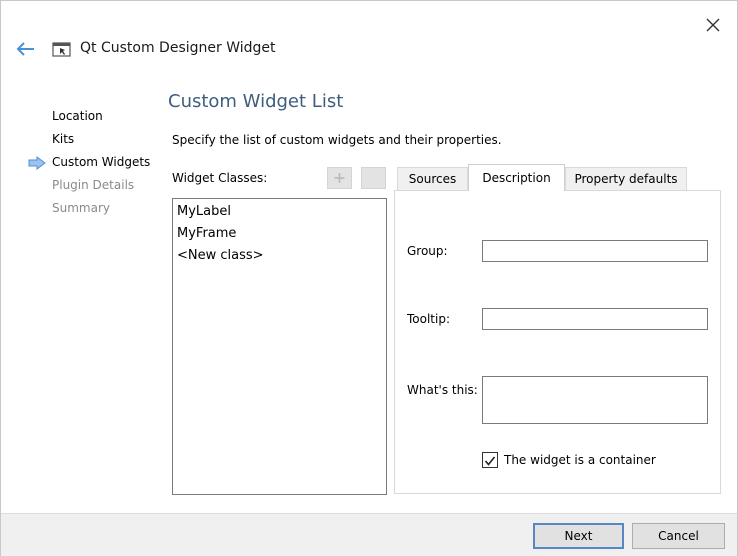 This screenshot has height=556, width=738. What do you see at coordinates (93, 185) in the screenshot?
I see `step-plugin-details: Plugin Details` at bounding box center [93, 185].